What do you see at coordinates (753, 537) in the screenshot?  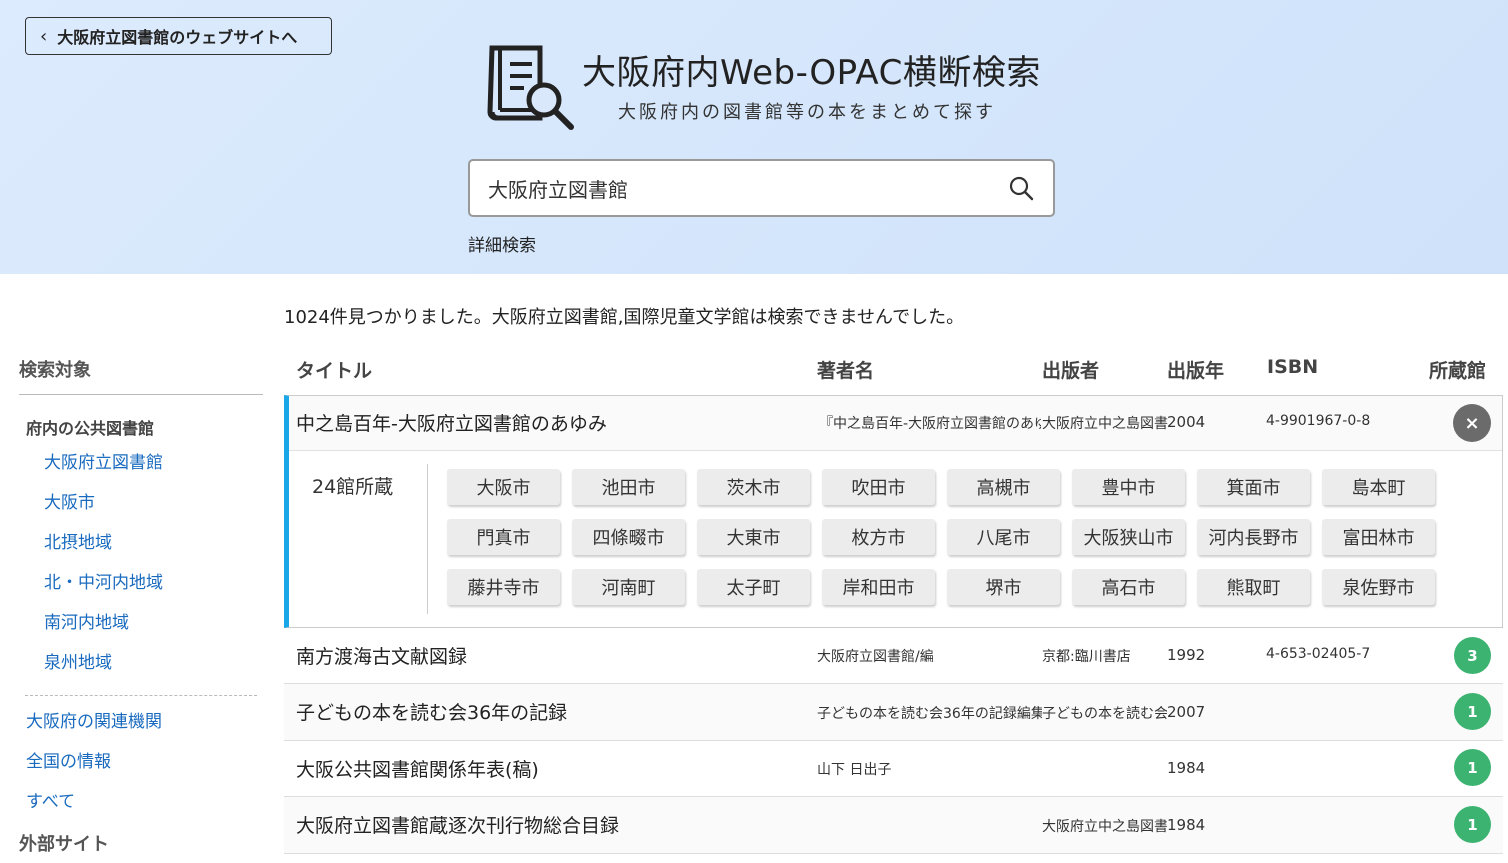 I see `library-button: 大東市` at bounding box center [753, 537].